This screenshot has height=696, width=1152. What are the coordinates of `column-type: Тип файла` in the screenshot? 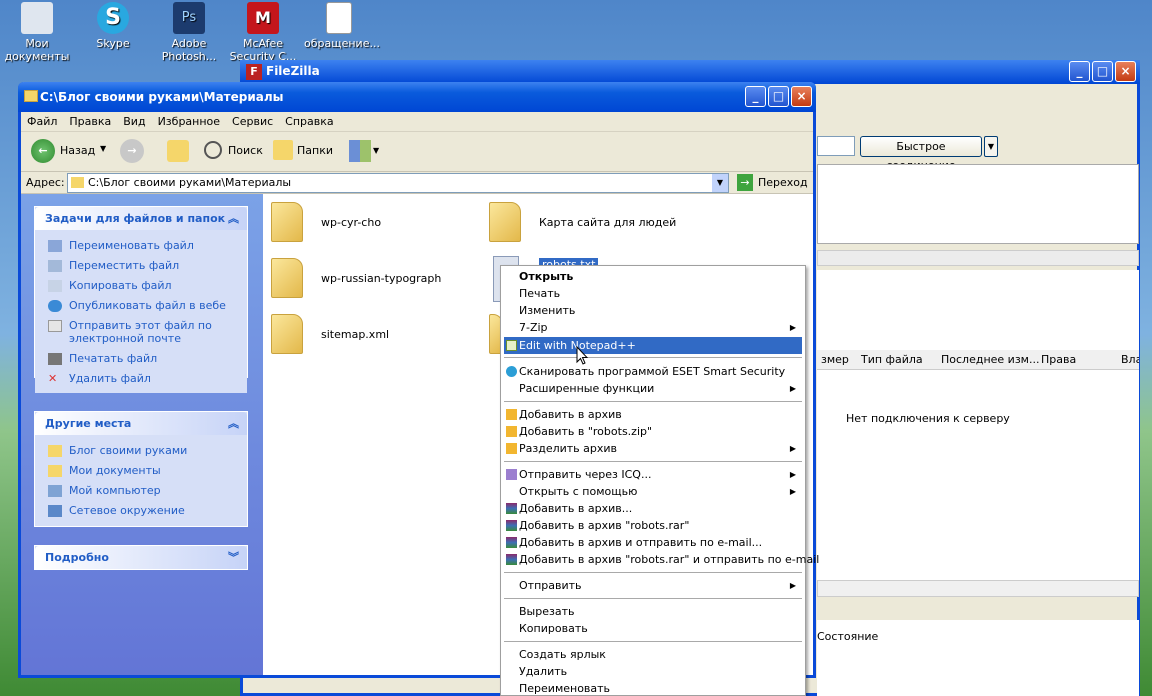 It's located at (892, 359).